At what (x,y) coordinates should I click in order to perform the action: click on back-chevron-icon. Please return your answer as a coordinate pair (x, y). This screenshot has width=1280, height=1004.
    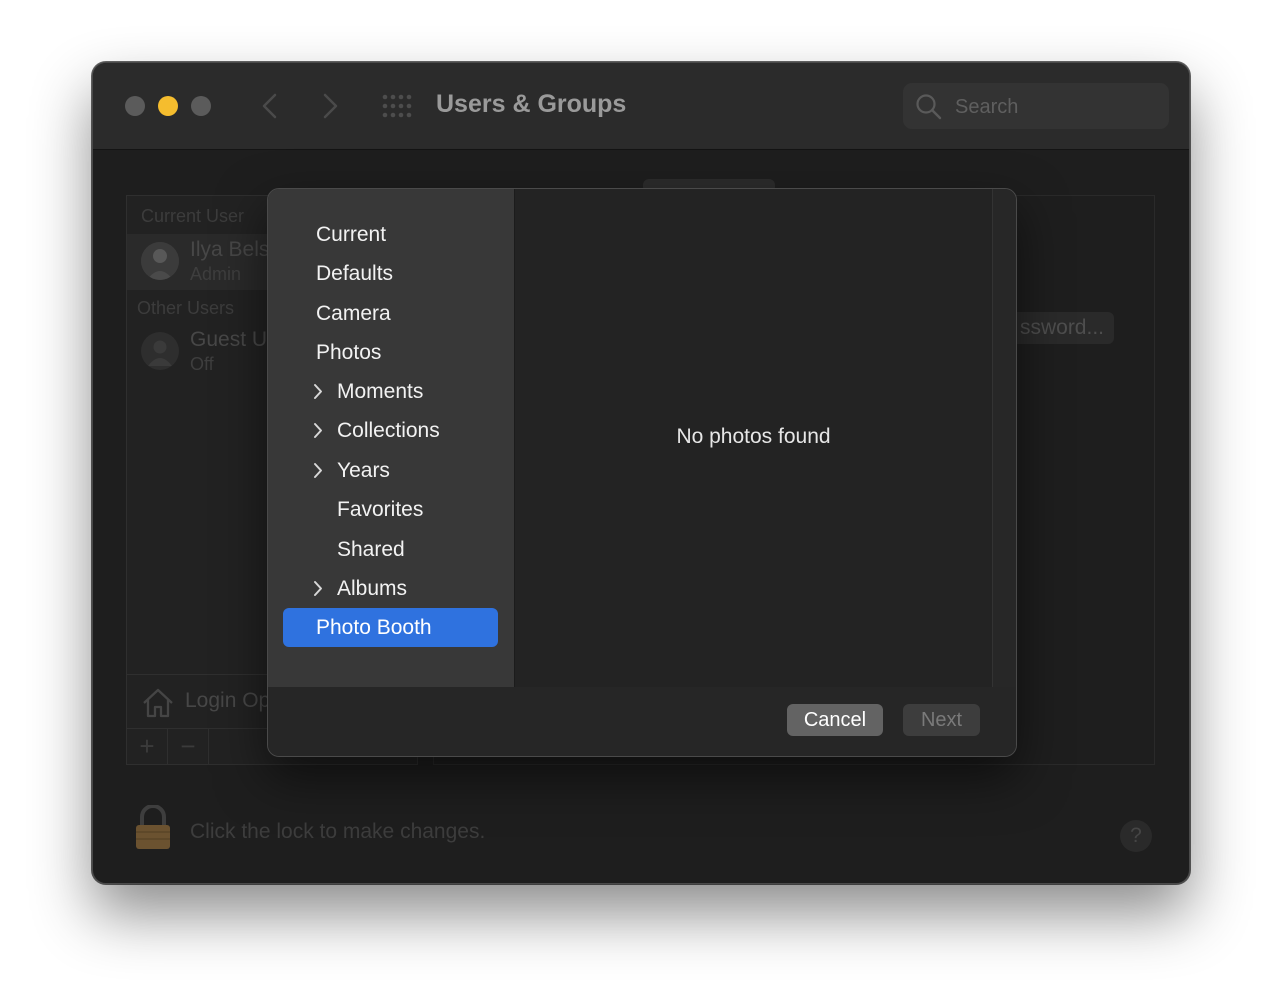
    Looking at the image, I should click on (270, 106).